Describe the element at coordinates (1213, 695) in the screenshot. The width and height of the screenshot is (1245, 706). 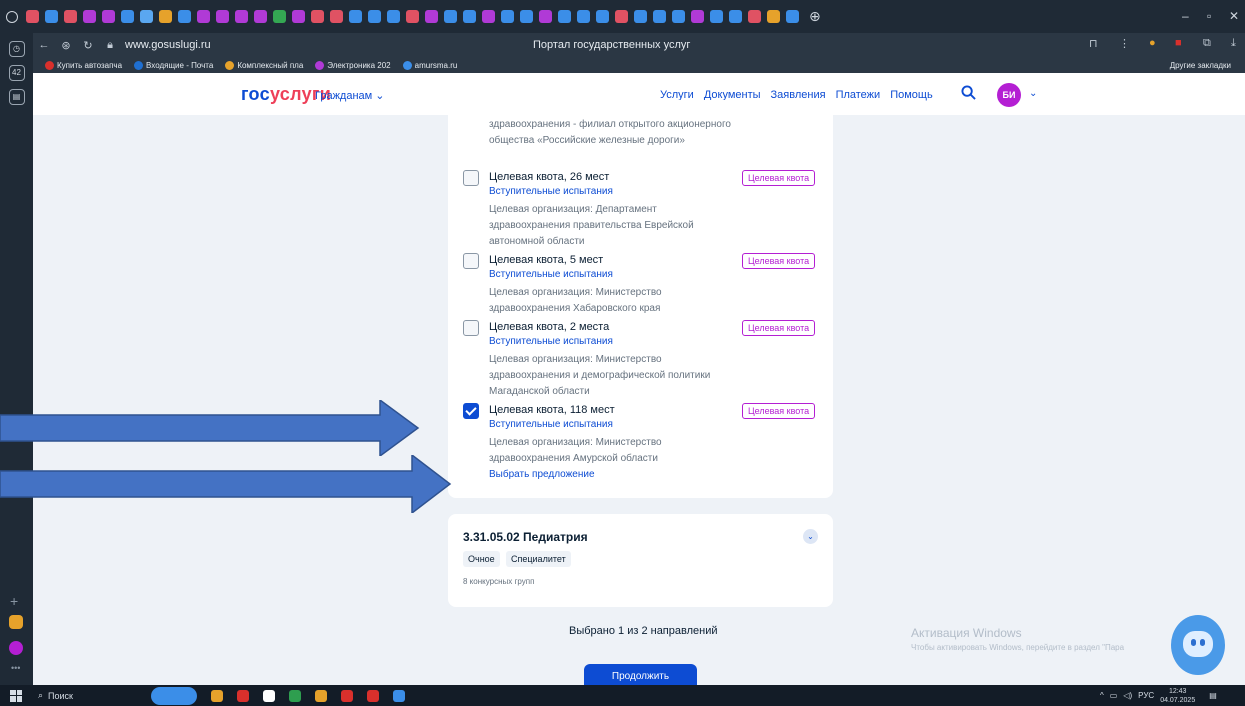
I see `notifications-icon: ▤` at that location.